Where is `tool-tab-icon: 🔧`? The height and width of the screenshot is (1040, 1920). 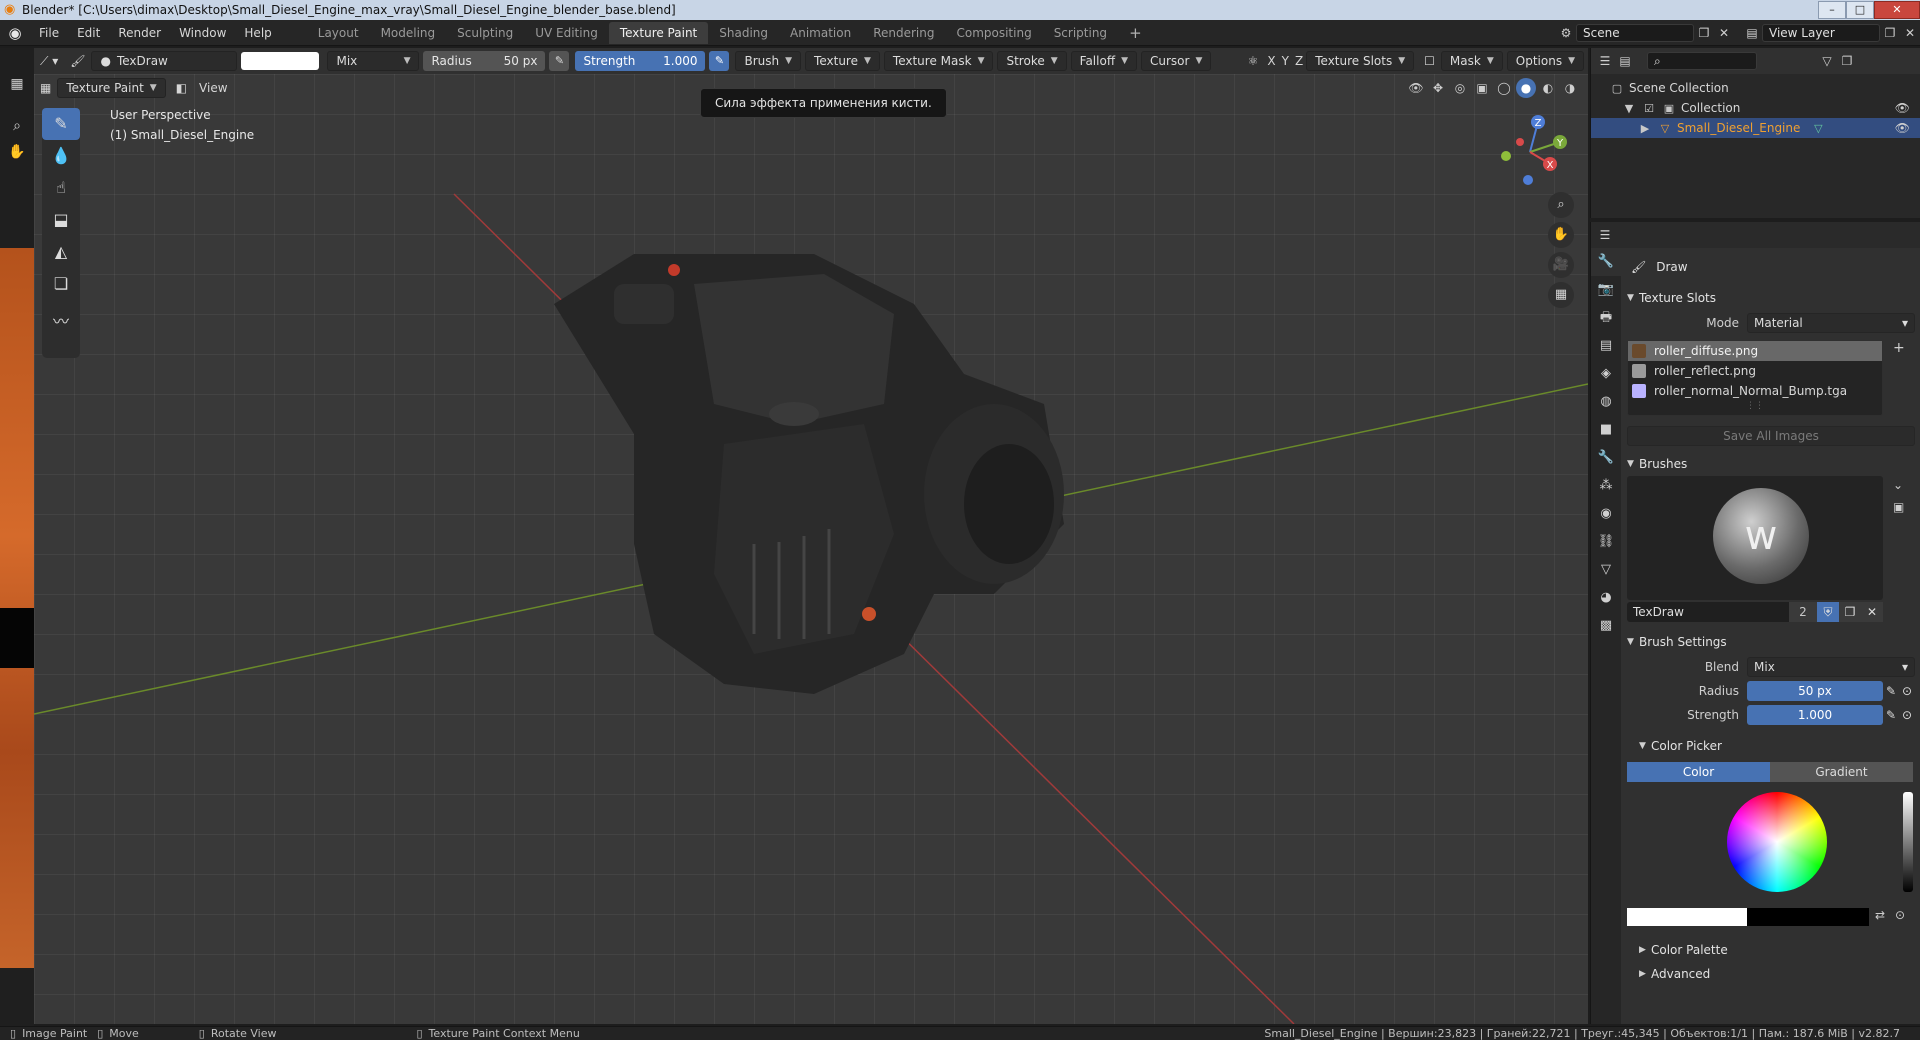
tool-tab-icon: 🔧 is located at coordinates (1606, 262).